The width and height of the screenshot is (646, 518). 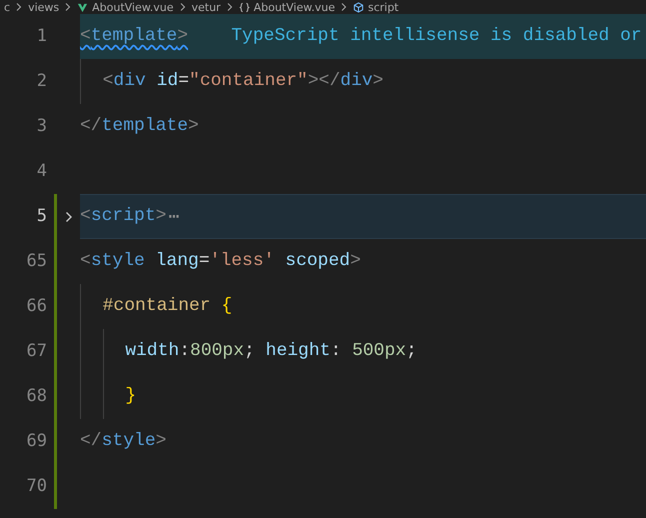 What do you see at coordinates (244, 7) in the screenshot?
I see `braces-icon` at bounding box center [244, 7].